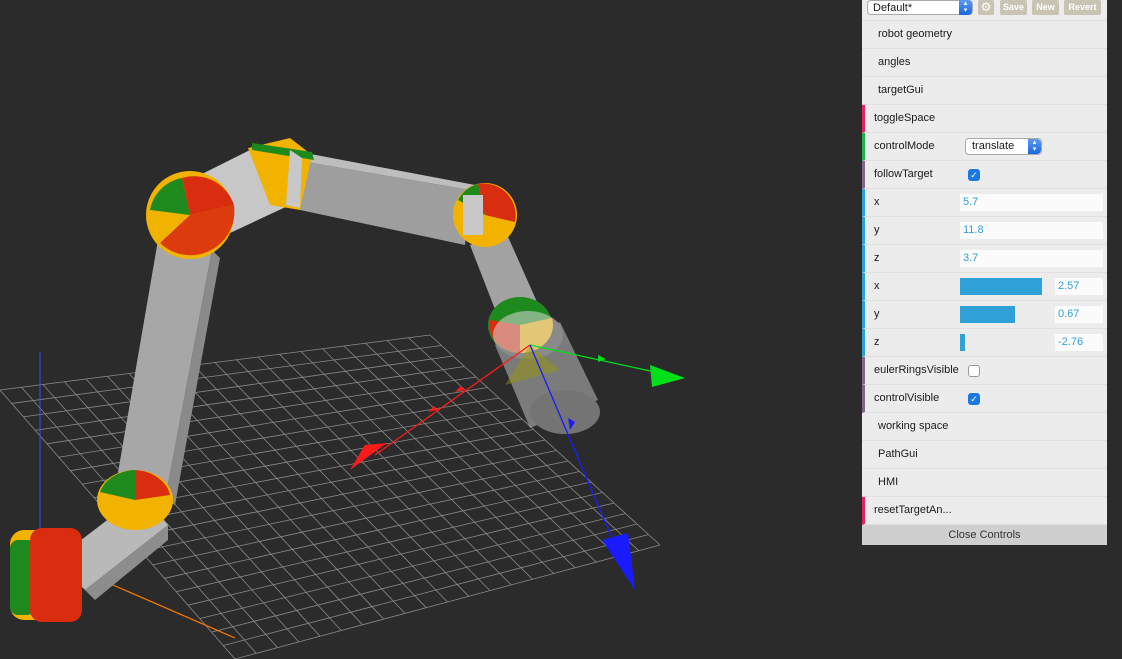  What do you see at coordinates (920, 7) in the screenshot?
I see `preset-select: Default* ▴ ▾` at bounding box center [920, 7].